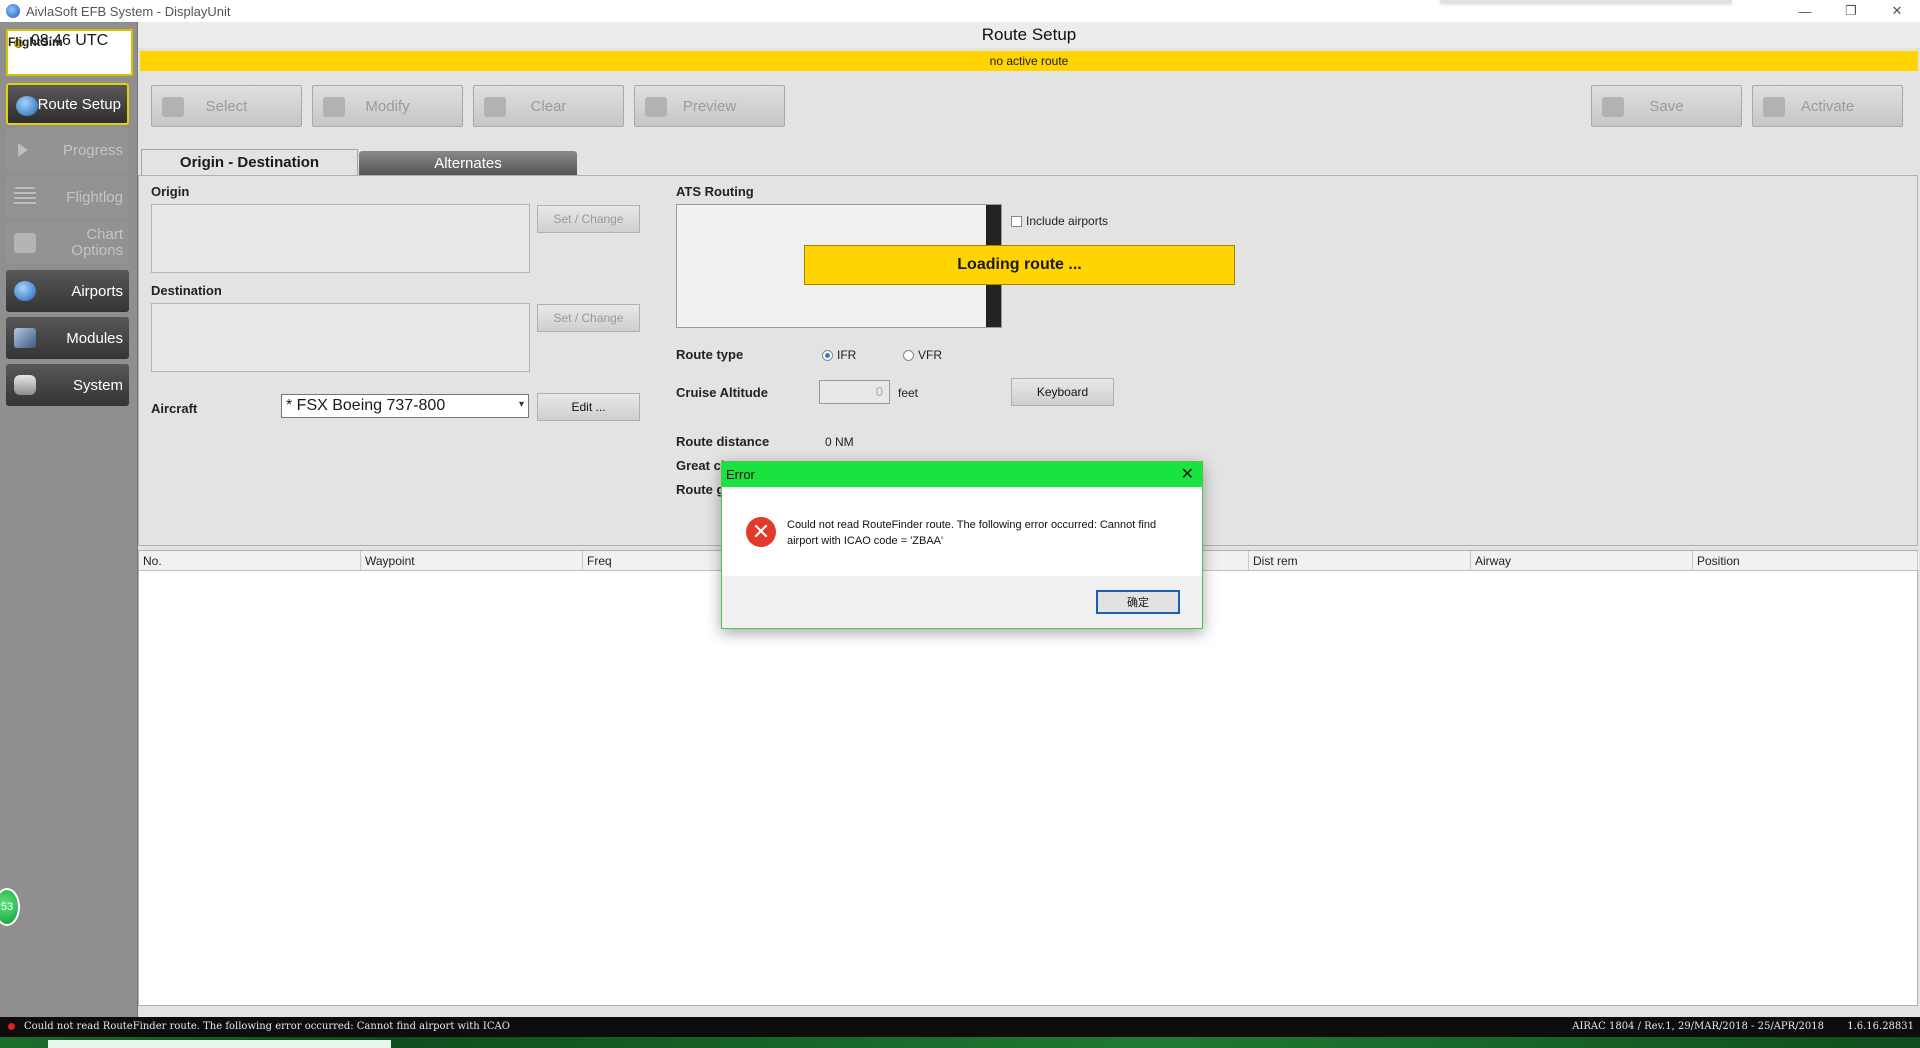 The image size is (1920, 1048). Describe the element at coordinates (715, 191) in the screenshot. I see `ats-routing-label: ATS Routing` at that location.